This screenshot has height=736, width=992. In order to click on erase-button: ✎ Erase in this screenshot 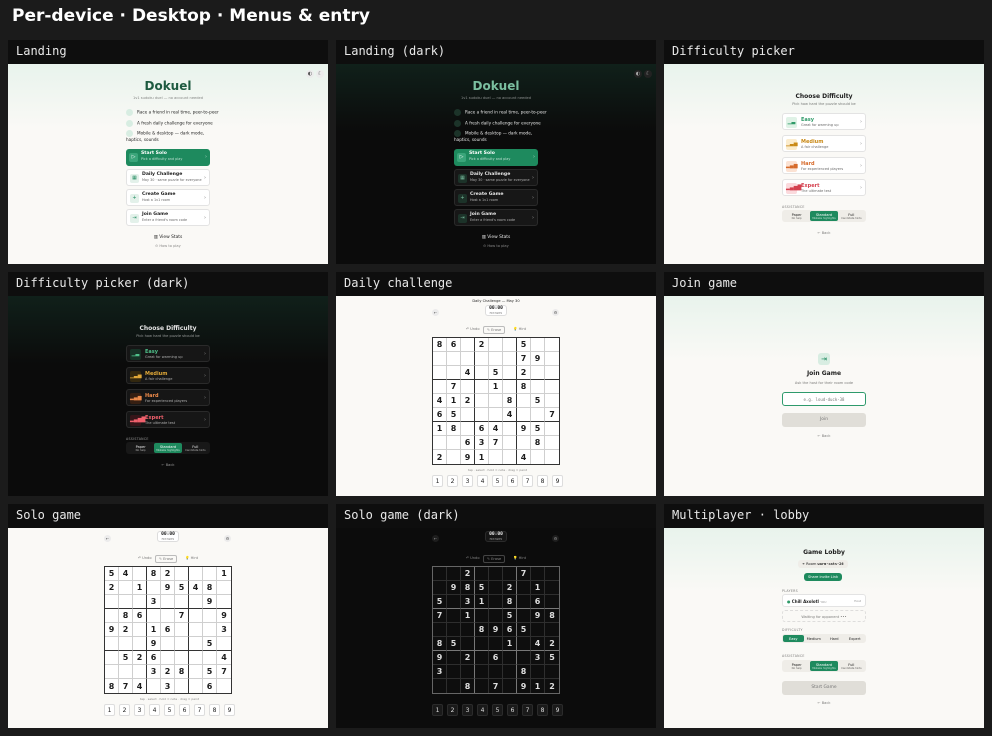, I will do `click(494, 559)`.